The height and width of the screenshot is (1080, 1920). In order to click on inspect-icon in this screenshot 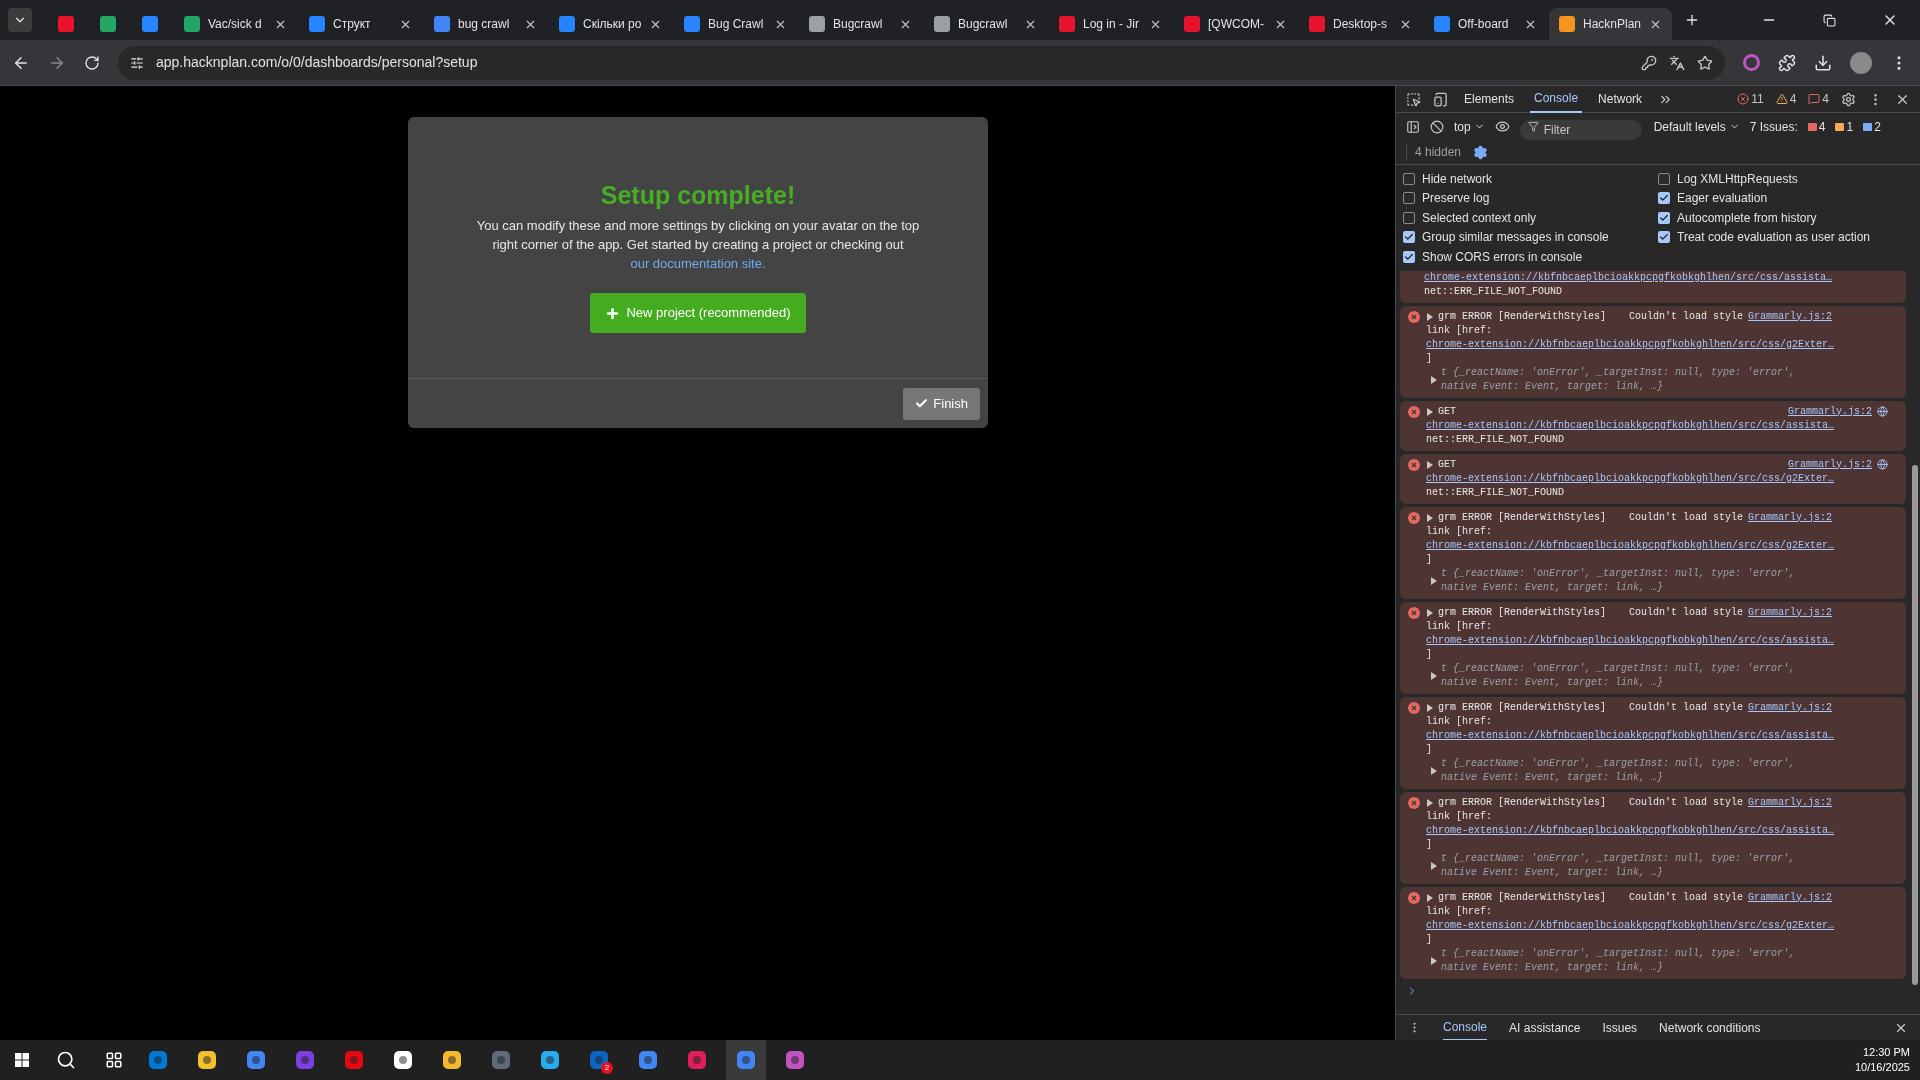, I will do `click(1413, 99)`.